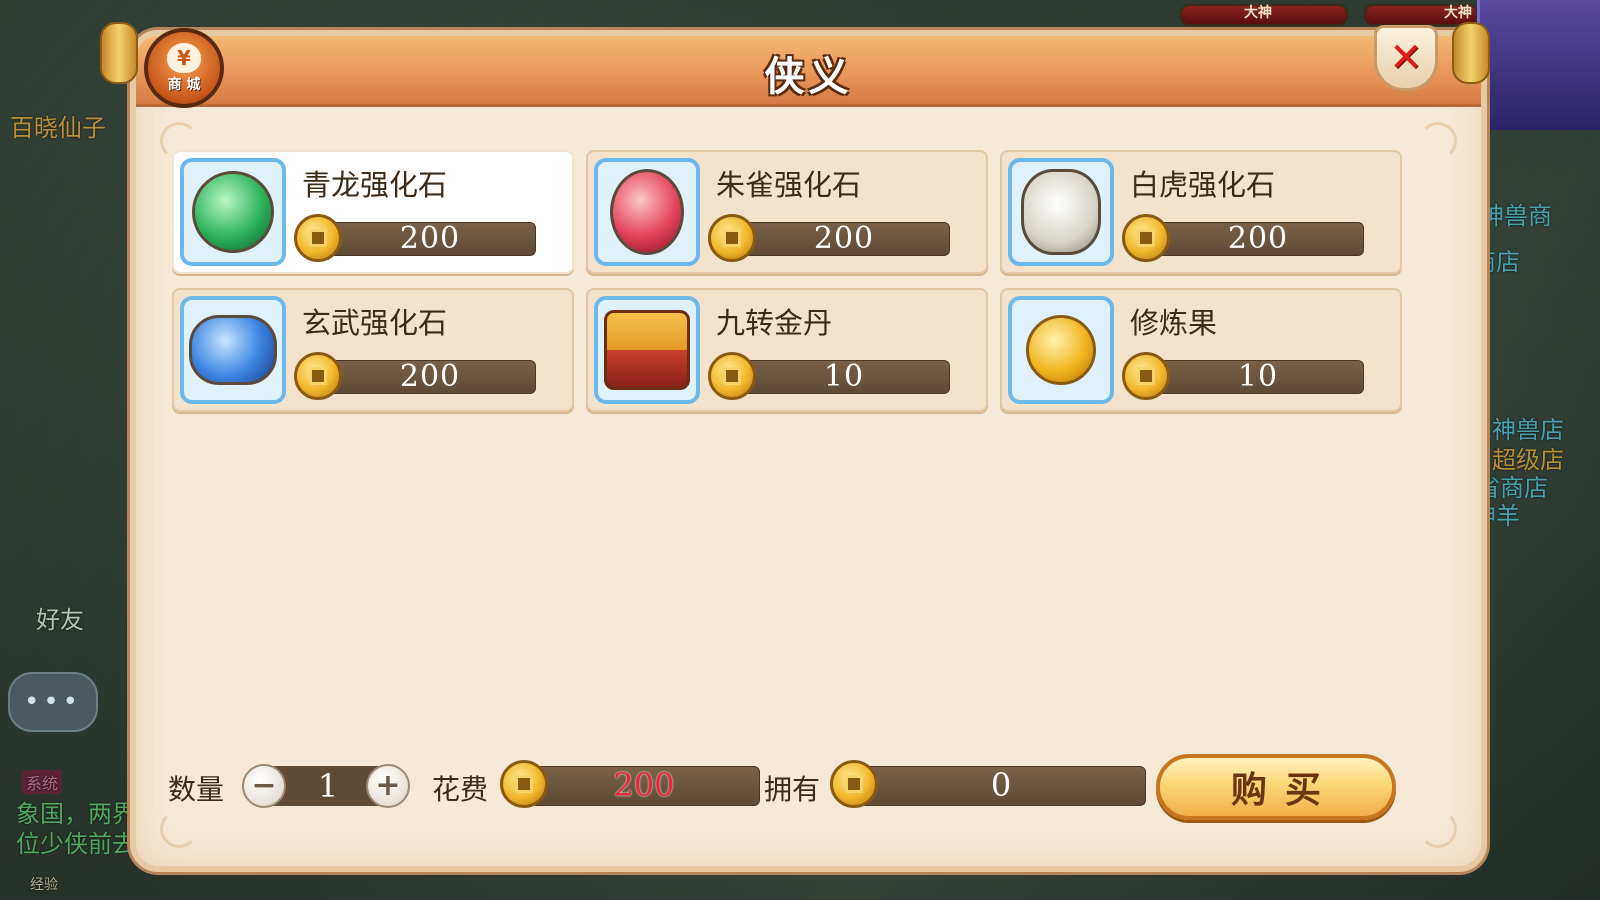 The height and width of the screenshot is (900, 1600). I want to click on black-tortoise-stone-icon, so click(233, 350).